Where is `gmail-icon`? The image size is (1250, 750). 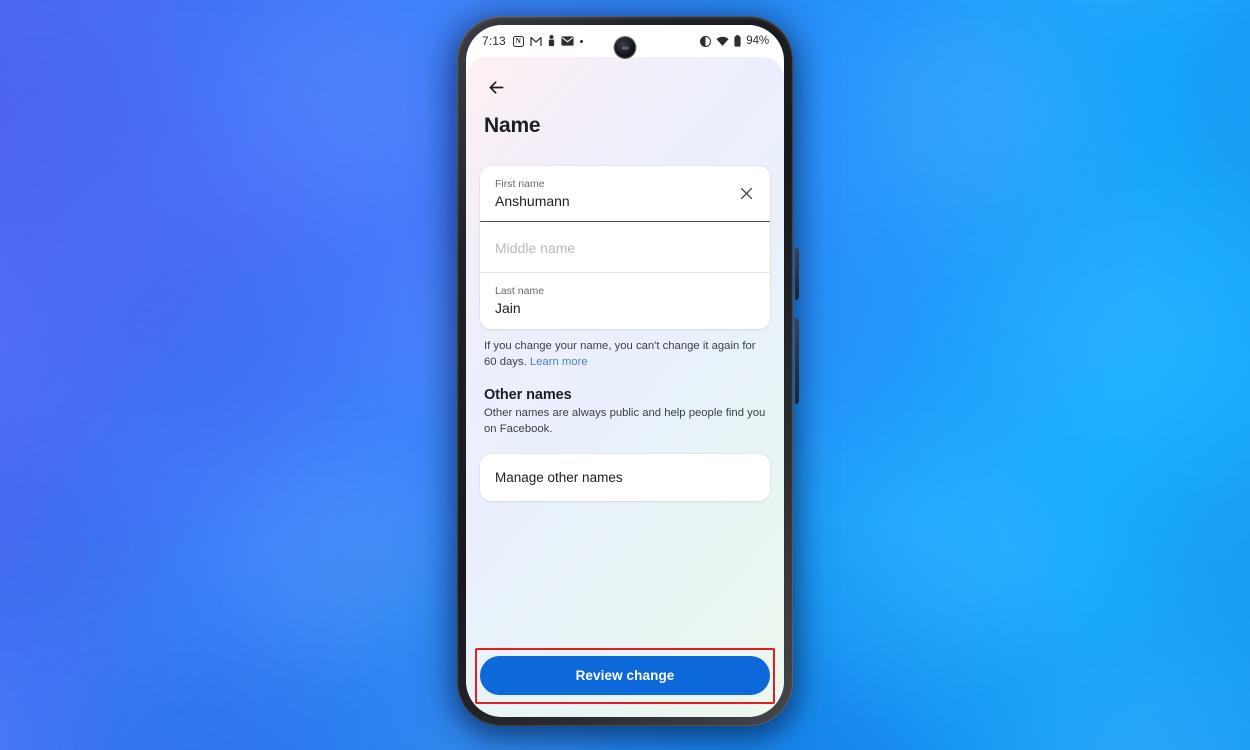 gmail-icon is located at coordinates (536, 41).